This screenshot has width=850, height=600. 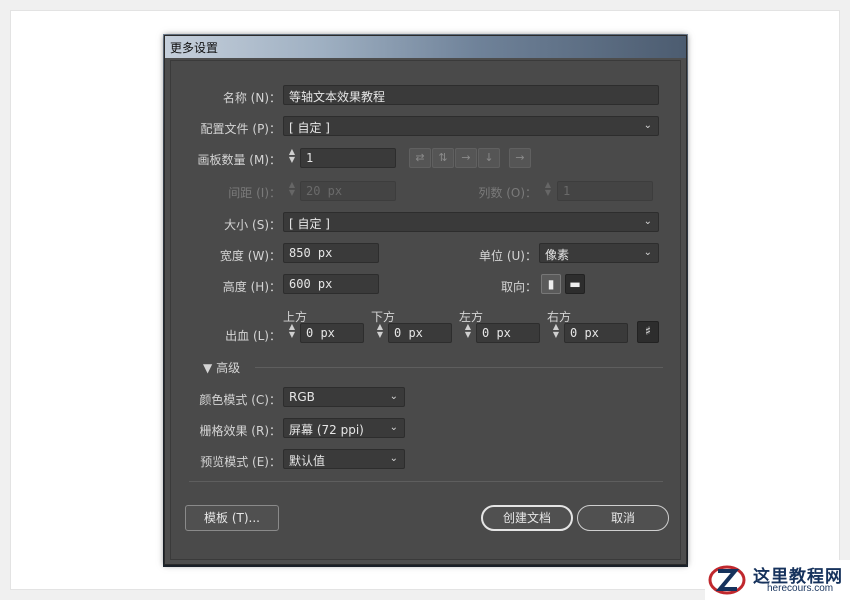 What do you see at coordinates (252, 225) in the screenshot?
I see `size-label: 大小 (S)：` at bounding box center [252, 225].